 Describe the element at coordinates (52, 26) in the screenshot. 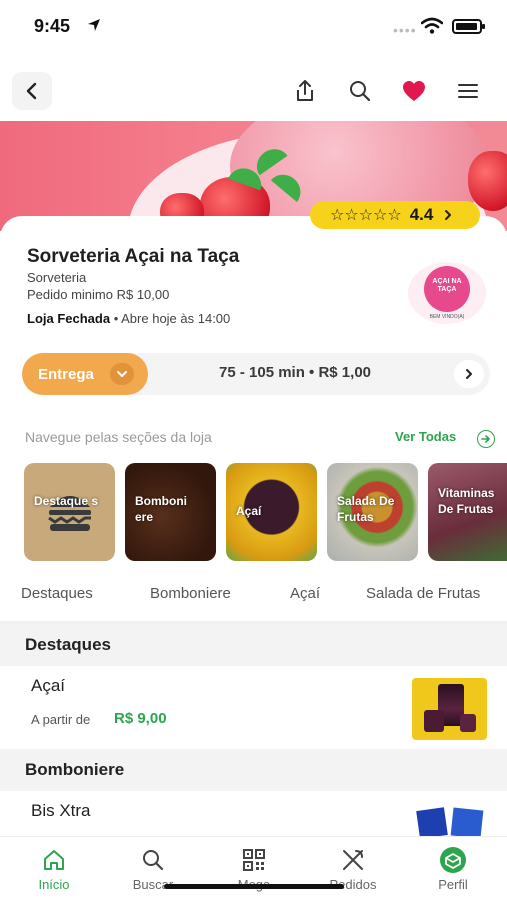

I see `status-time: 9:45` at that location.